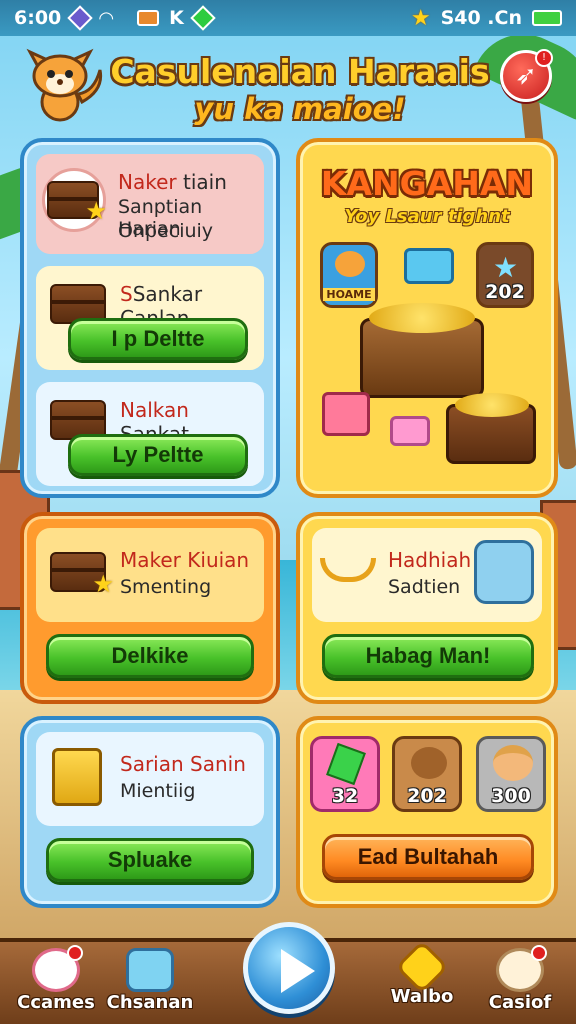 Image resolution: width=576 pixels, height=1024 pixels. I want to click on collect-button: Ead Bultahah, so click(428, 857).